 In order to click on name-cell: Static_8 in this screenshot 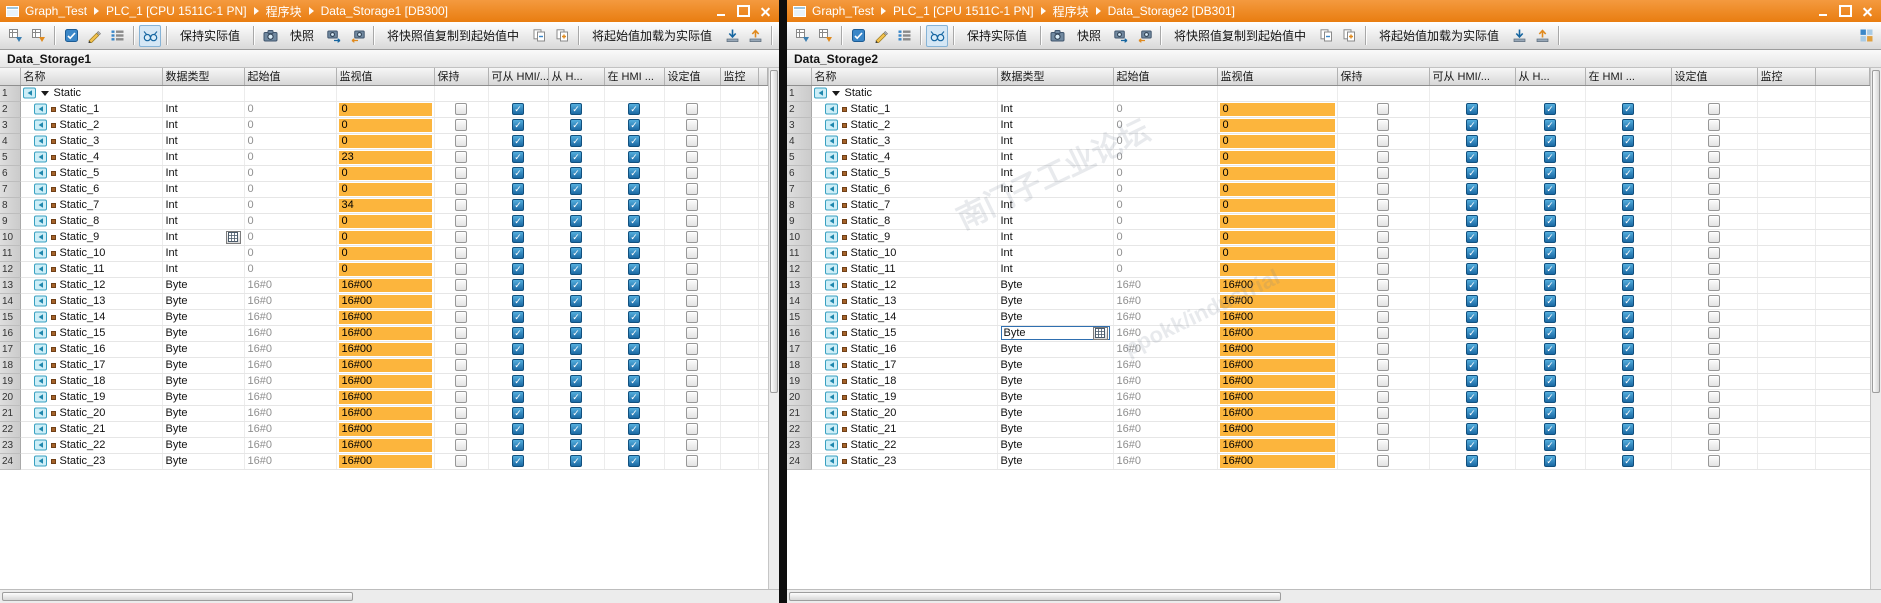, I will do `click(91, 221)`.